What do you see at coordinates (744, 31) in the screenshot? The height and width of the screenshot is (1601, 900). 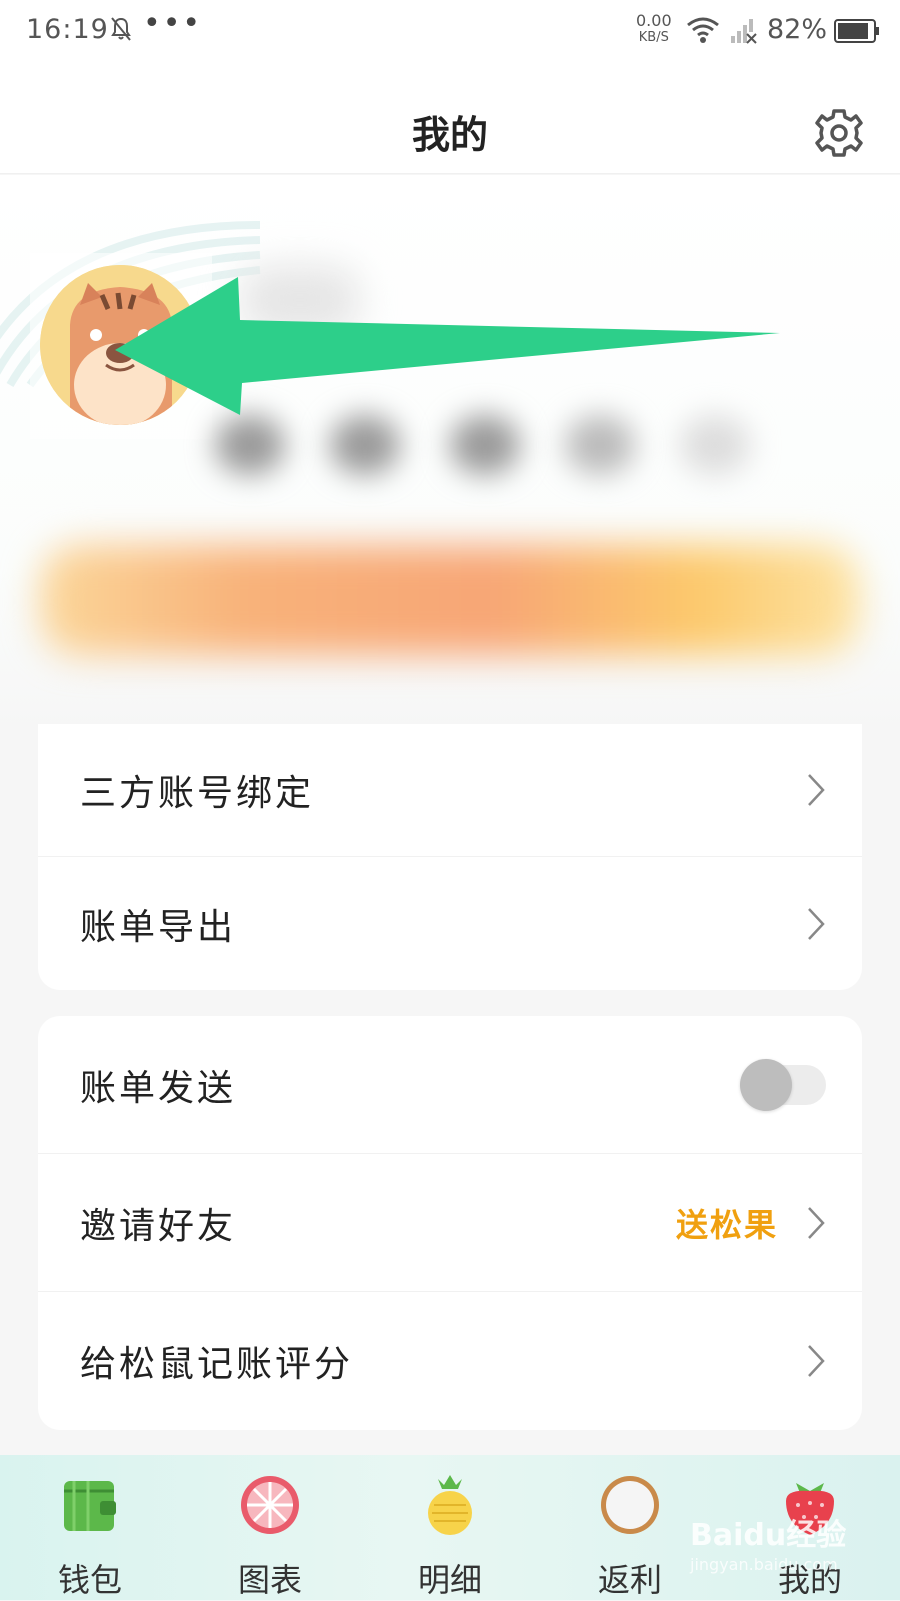 I see `signal-icon` at bounding box center [744, 31].